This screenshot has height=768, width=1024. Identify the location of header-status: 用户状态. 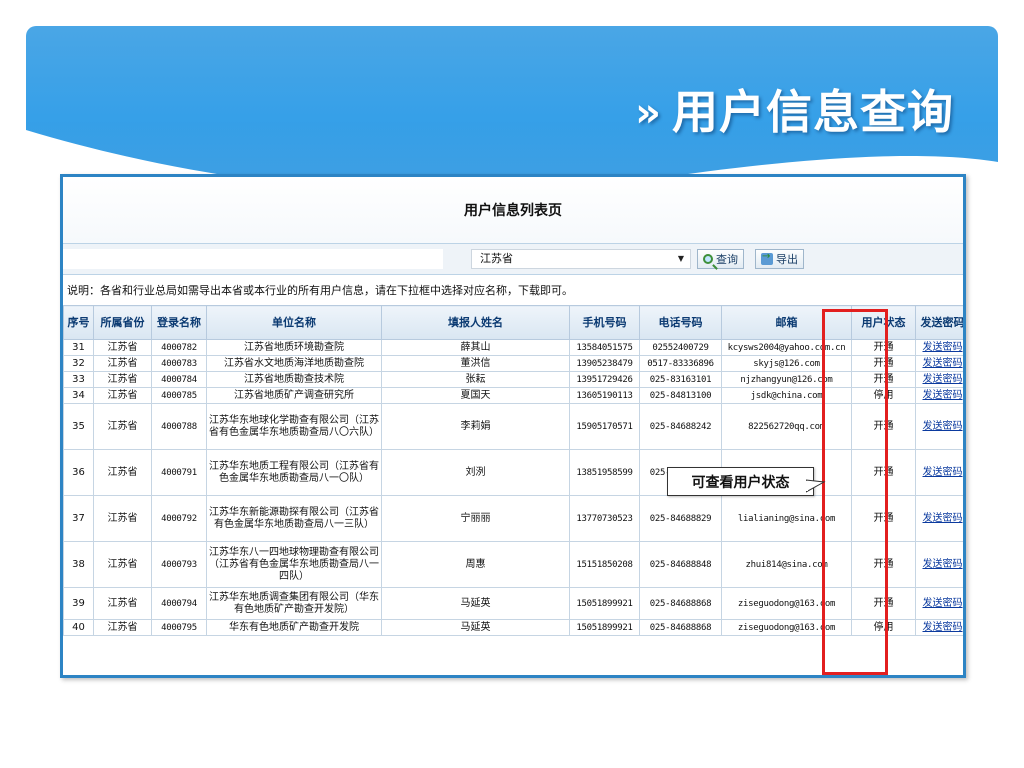
(883, 322).